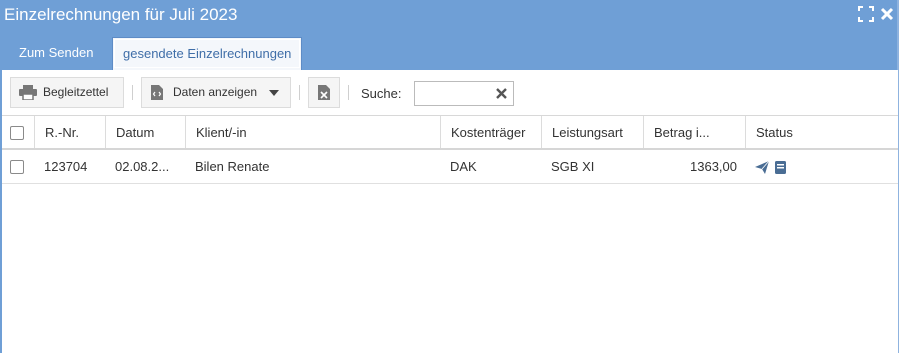 This screenshot has height=353, width=901. What do you see at coordinates (69, 132) in the screenshot?
I see `column-header-rnr: R.-Nr.` at bounding box center [69, 132].